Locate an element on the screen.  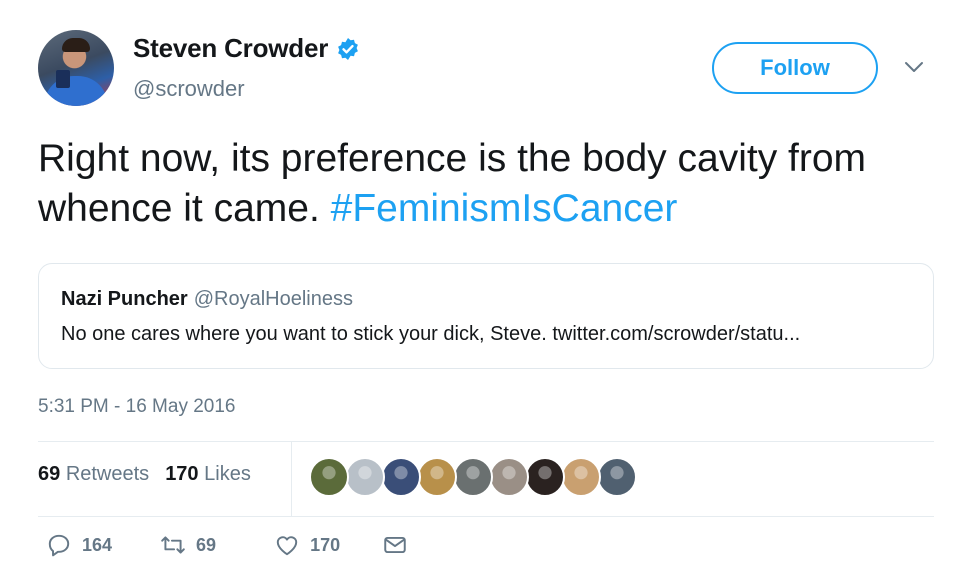
divider-top is located at coordinates (486, 441).